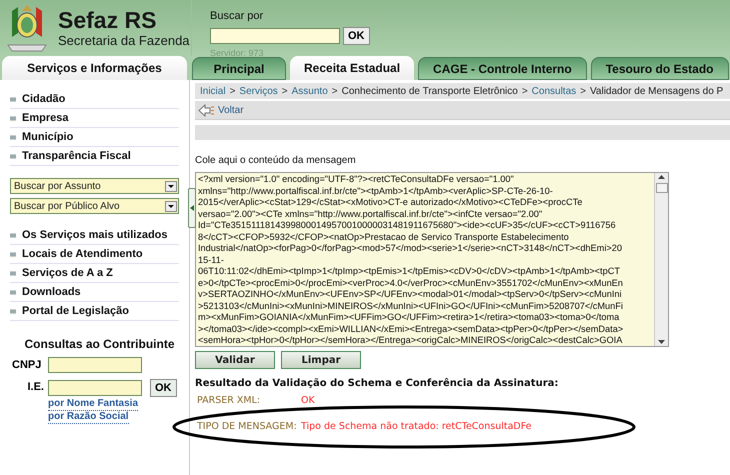 This screenshot has width=730, height=475. I want to click on collapse-handle, so click(192, 208).